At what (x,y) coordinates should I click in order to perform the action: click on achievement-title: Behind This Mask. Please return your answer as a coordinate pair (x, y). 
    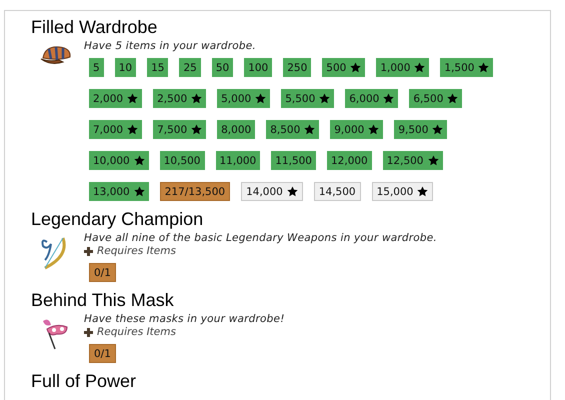
    Looking at the image, I should click on (103, 300).